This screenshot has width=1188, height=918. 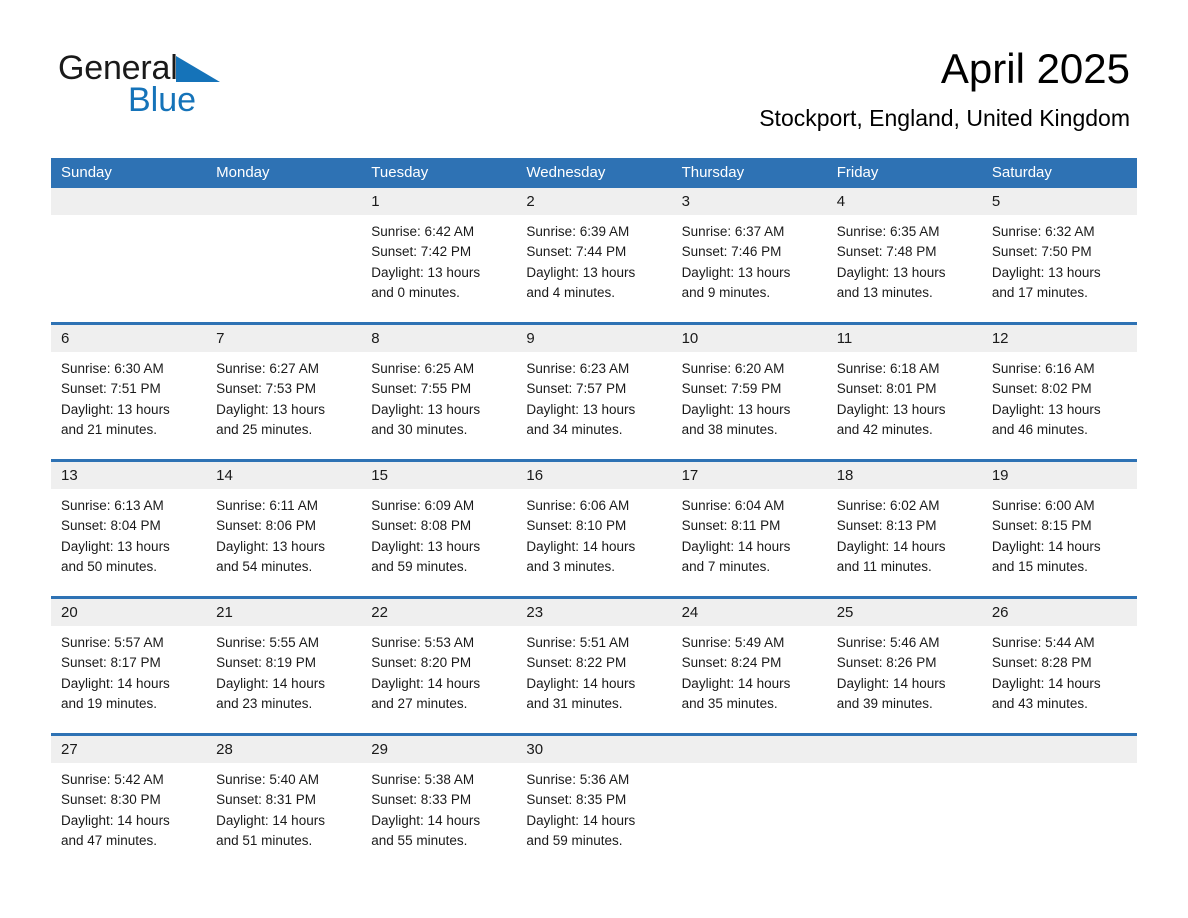 What do you see at coordinates (1039, 566) in the screenshot?
I see `daylight-text-line2: and 15 minutes.` at bounding box center [1039, 566].